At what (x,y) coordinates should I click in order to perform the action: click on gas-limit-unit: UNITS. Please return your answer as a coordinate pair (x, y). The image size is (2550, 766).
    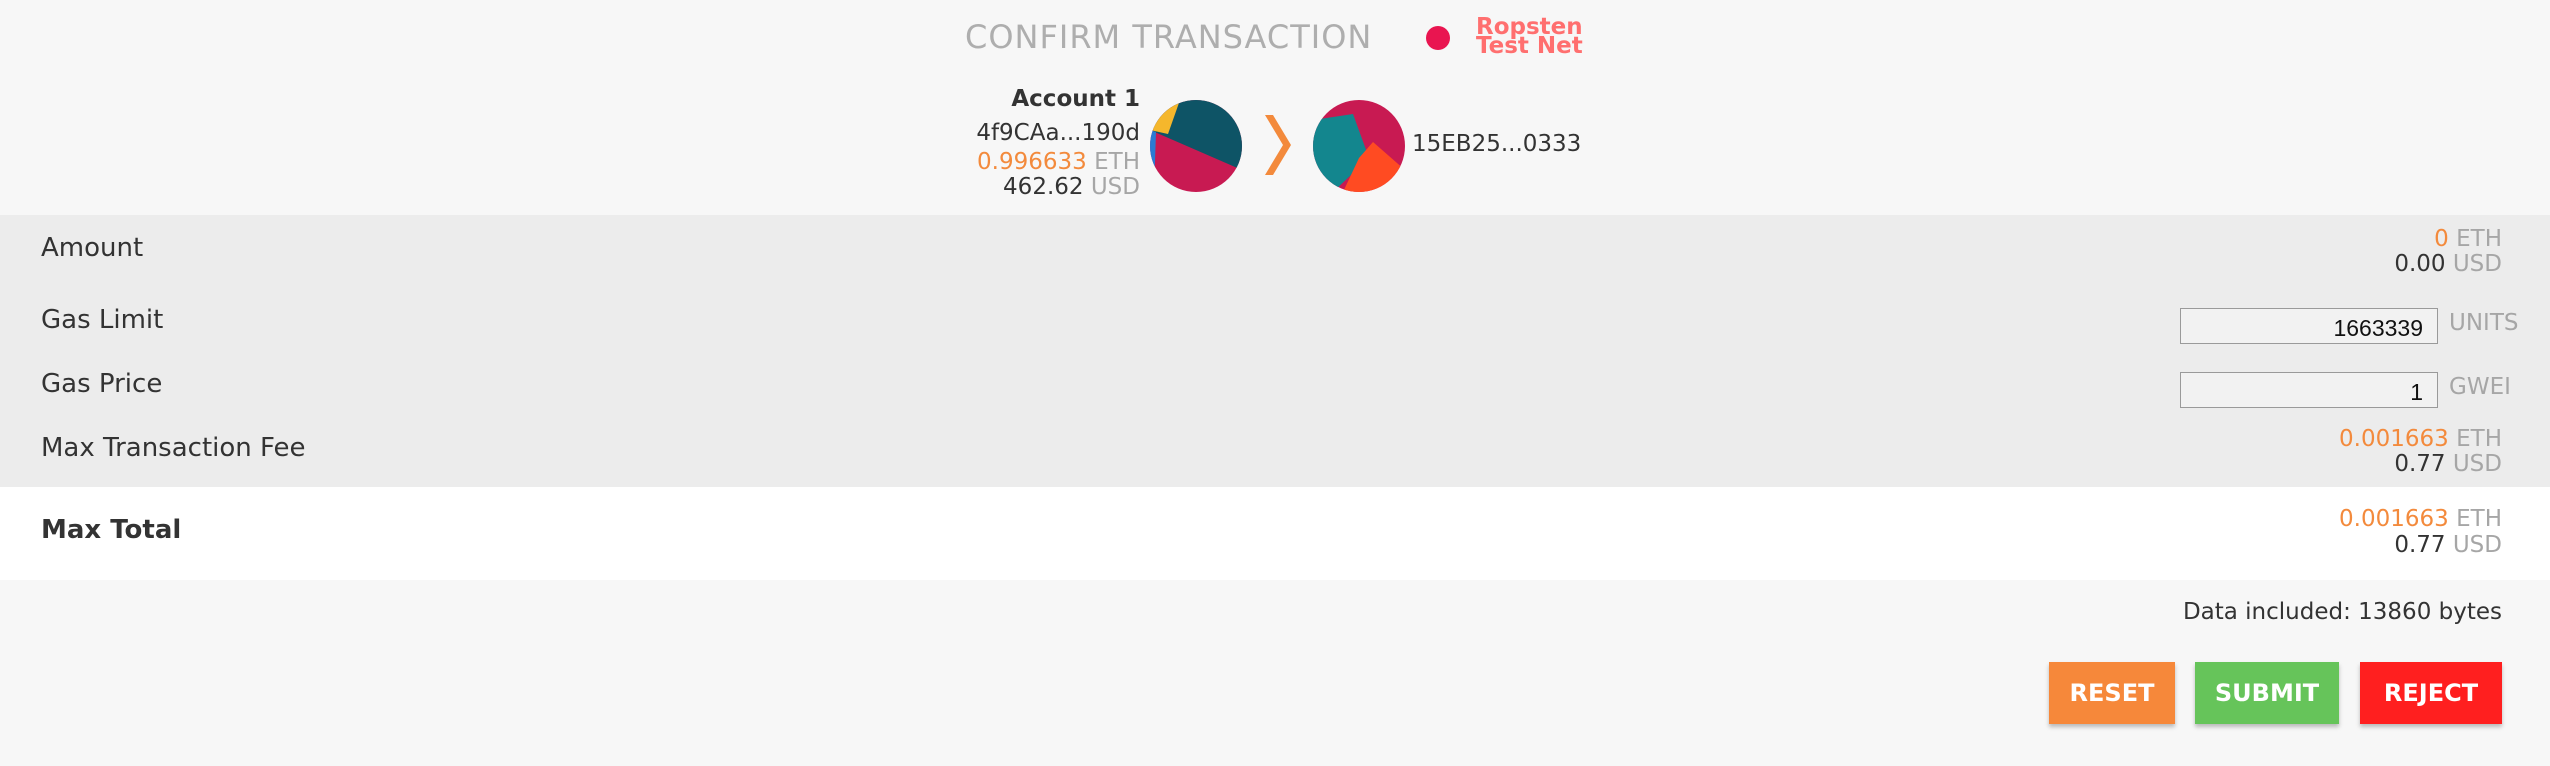
    Looking at the image, I should click on (2483, 323).